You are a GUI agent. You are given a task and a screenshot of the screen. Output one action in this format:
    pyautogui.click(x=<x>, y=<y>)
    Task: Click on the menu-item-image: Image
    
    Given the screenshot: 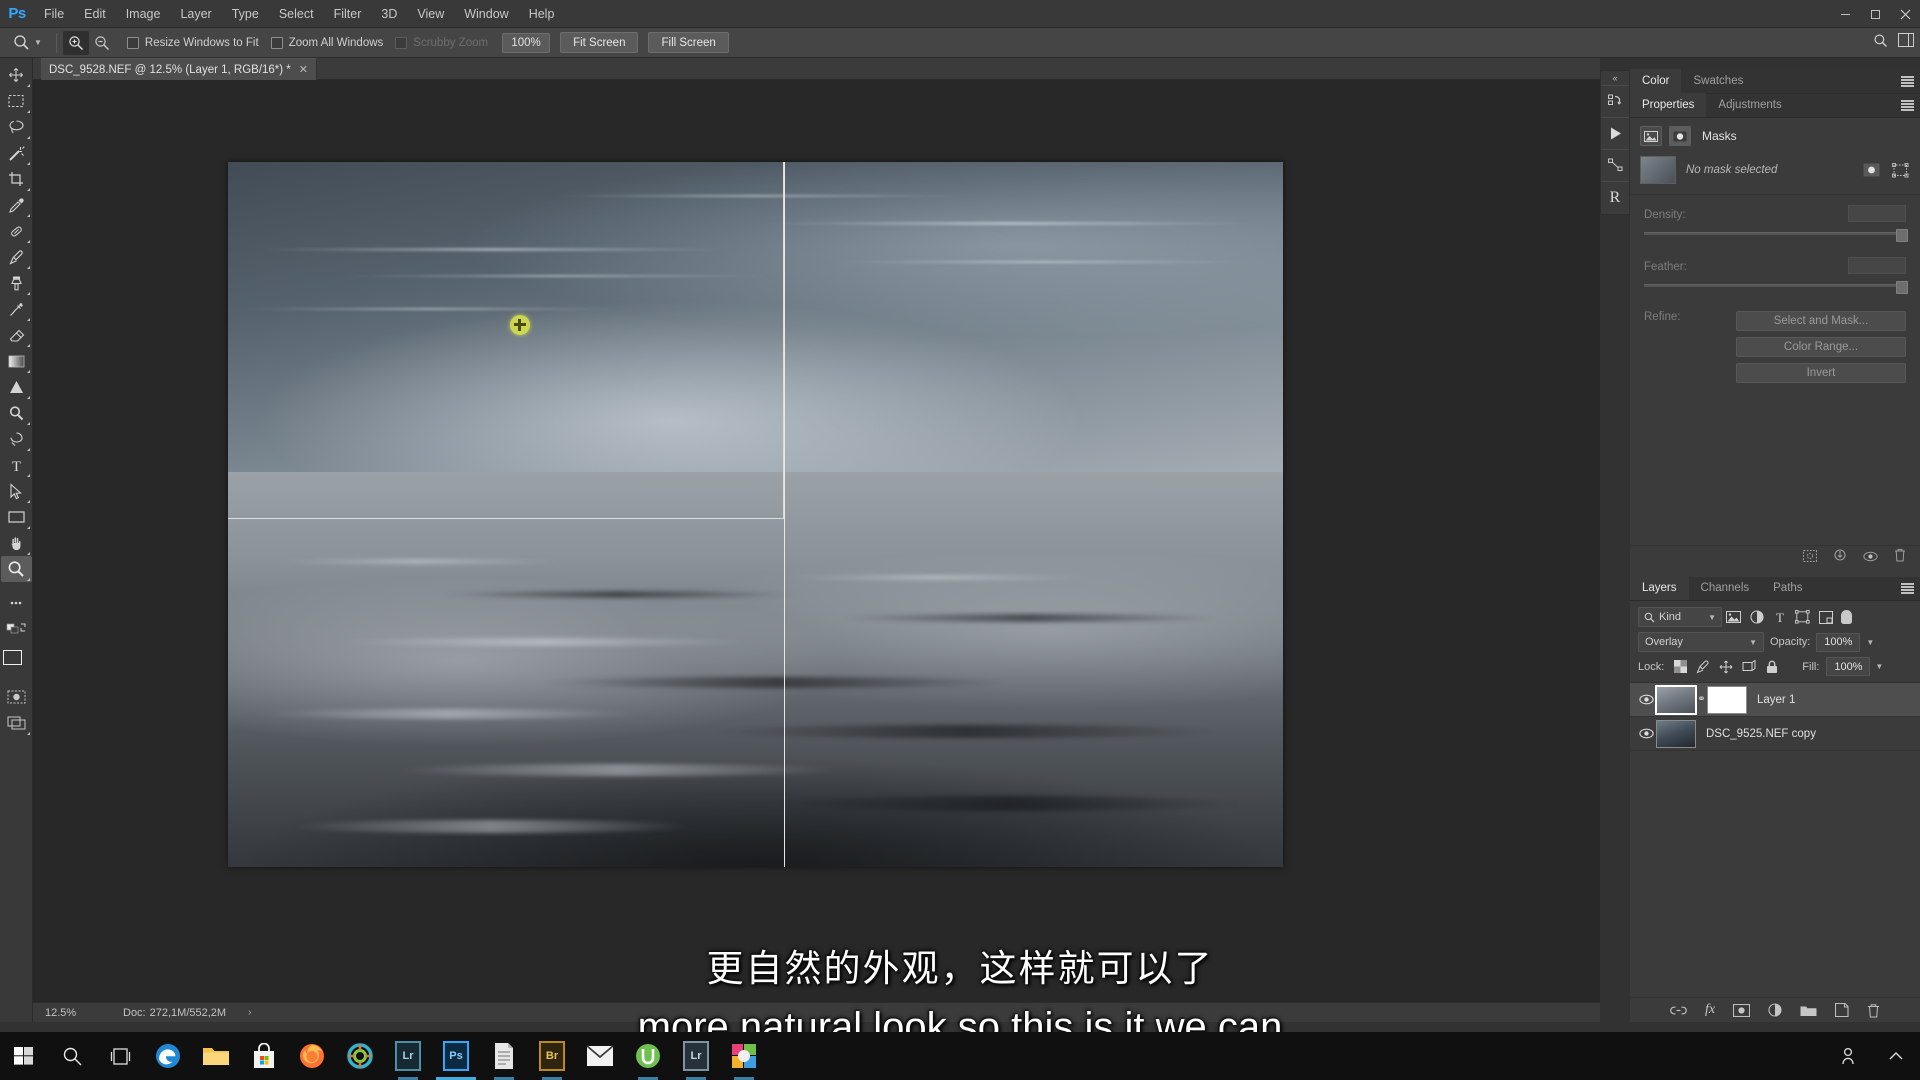 What is the action you would take?
    pyautogui.click(x=143, y=14)
    